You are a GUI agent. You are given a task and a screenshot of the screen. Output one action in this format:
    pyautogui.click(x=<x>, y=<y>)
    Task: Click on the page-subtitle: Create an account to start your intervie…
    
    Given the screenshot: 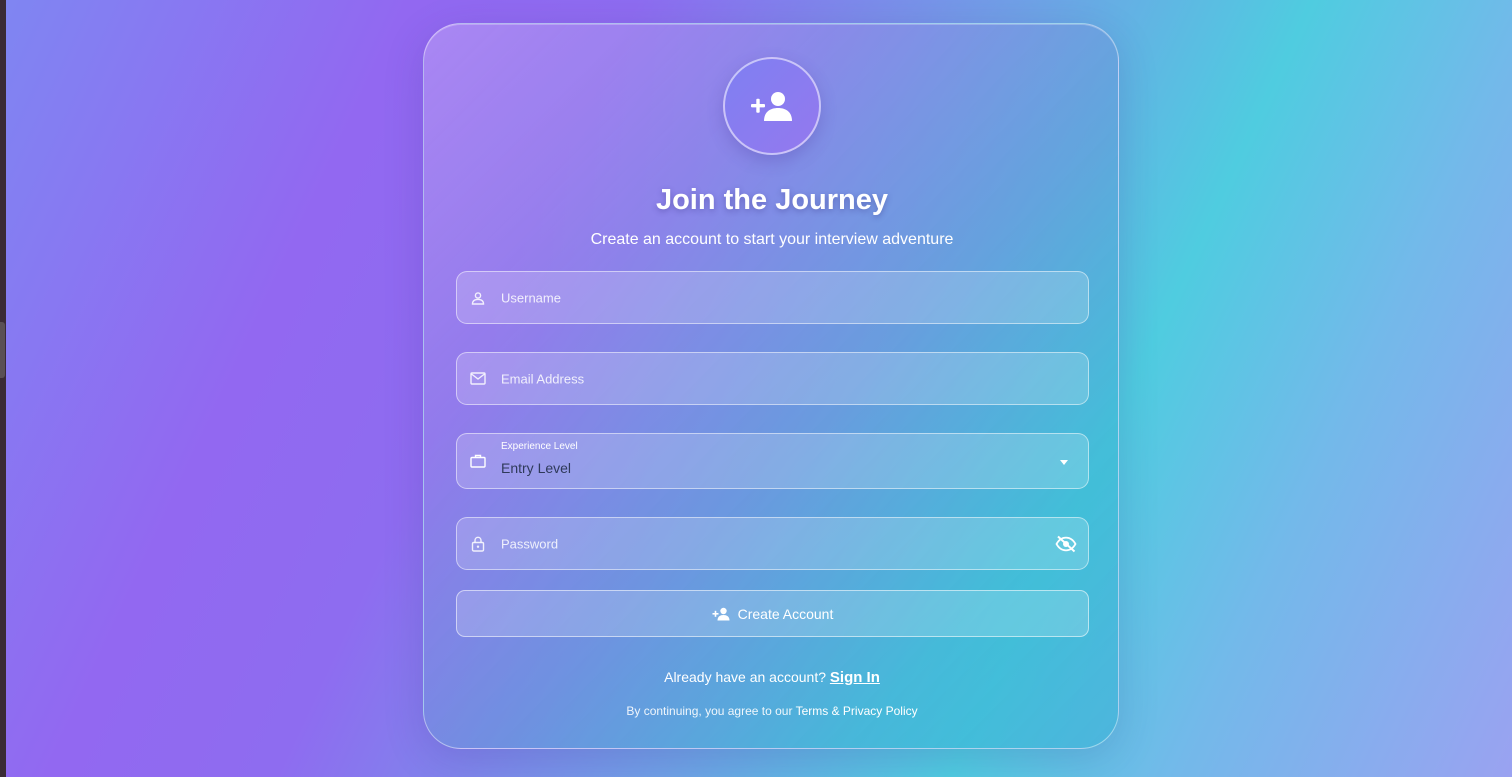 What is the action you would take?
    pyautogui.click(x=772, y=239)
    